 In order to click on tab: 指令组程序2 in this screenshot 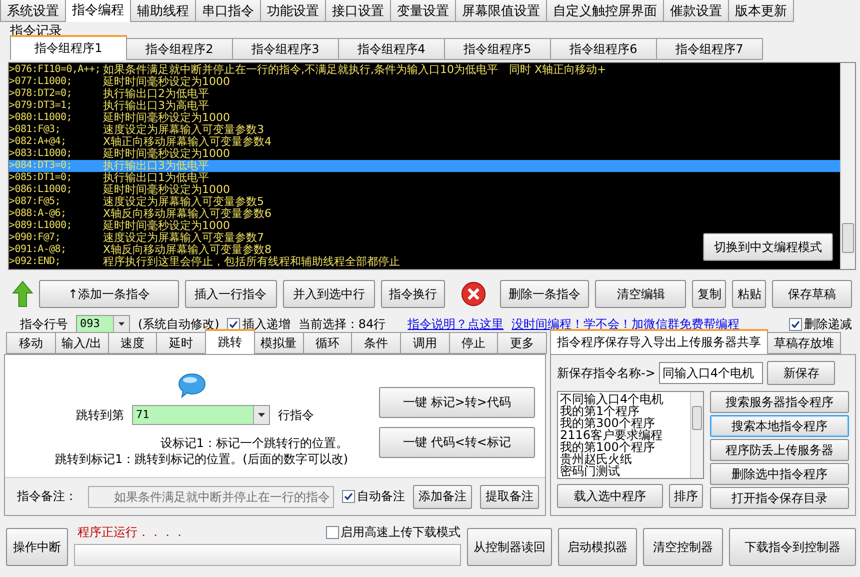, I will do `click(179, 49)`.